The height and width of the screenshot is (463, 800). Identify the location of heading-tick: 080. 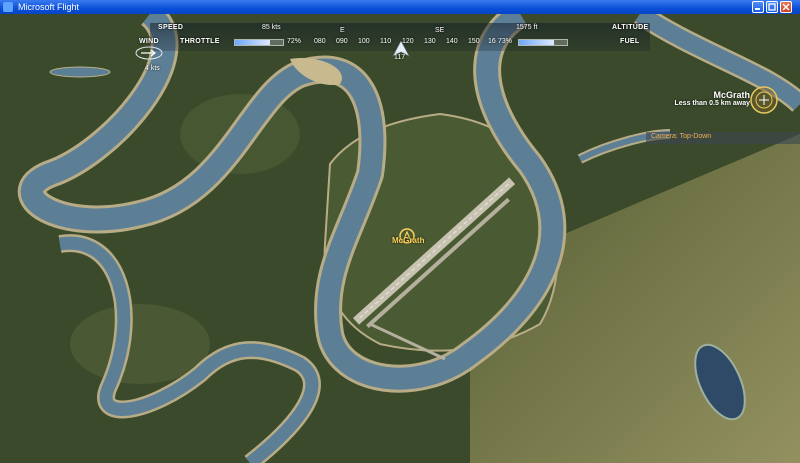
(320, 41).